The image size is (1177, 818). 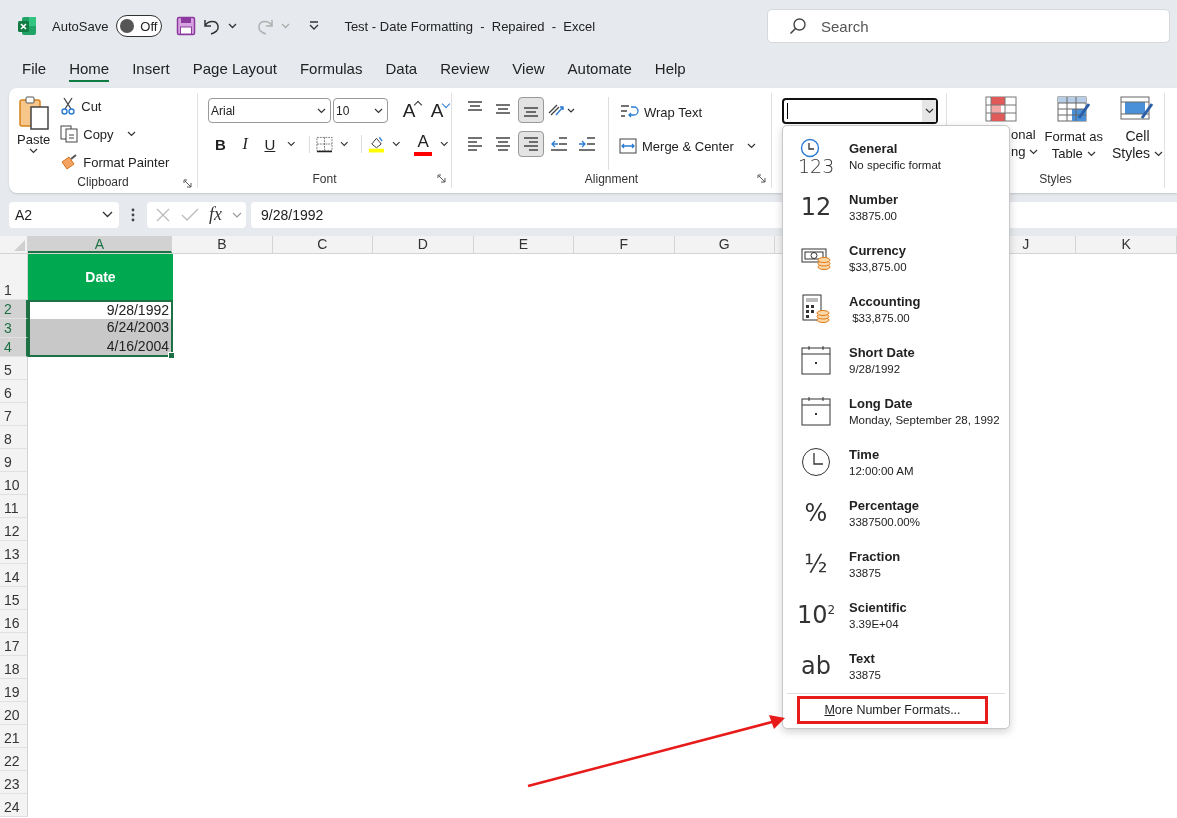 I want to click on column-header: B, so click(x=222, y=244).